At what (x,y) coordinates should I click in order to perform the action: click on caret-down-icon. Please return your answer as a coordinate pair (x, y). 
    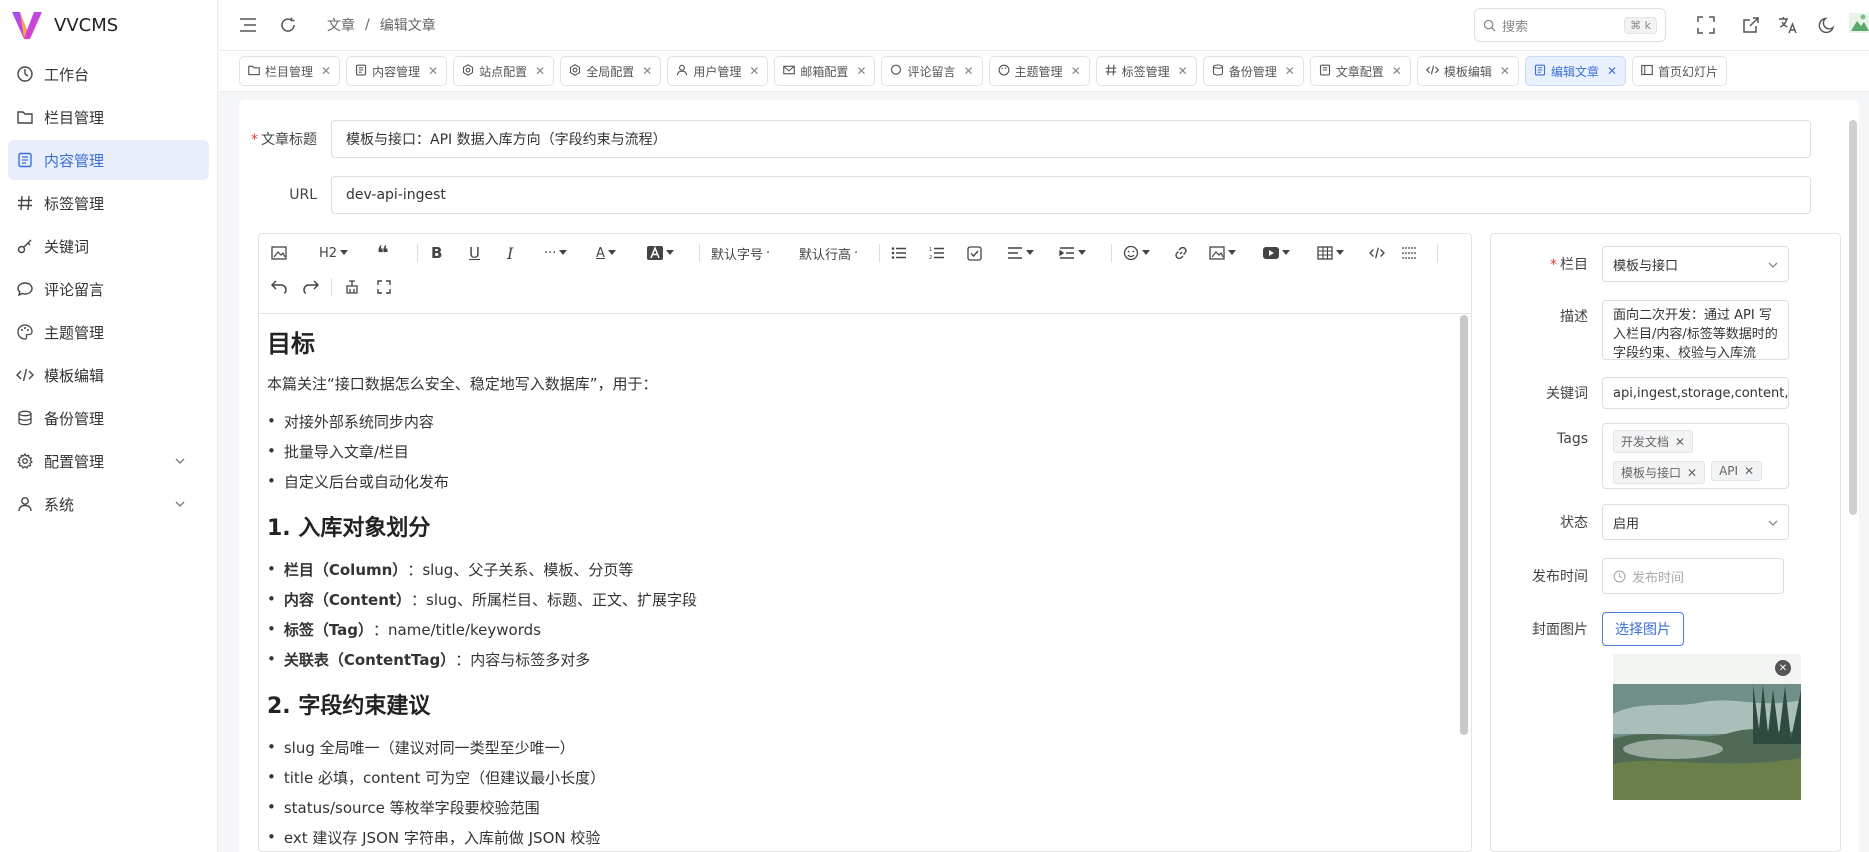
    Looking at the image, I should click on (1030, 252).